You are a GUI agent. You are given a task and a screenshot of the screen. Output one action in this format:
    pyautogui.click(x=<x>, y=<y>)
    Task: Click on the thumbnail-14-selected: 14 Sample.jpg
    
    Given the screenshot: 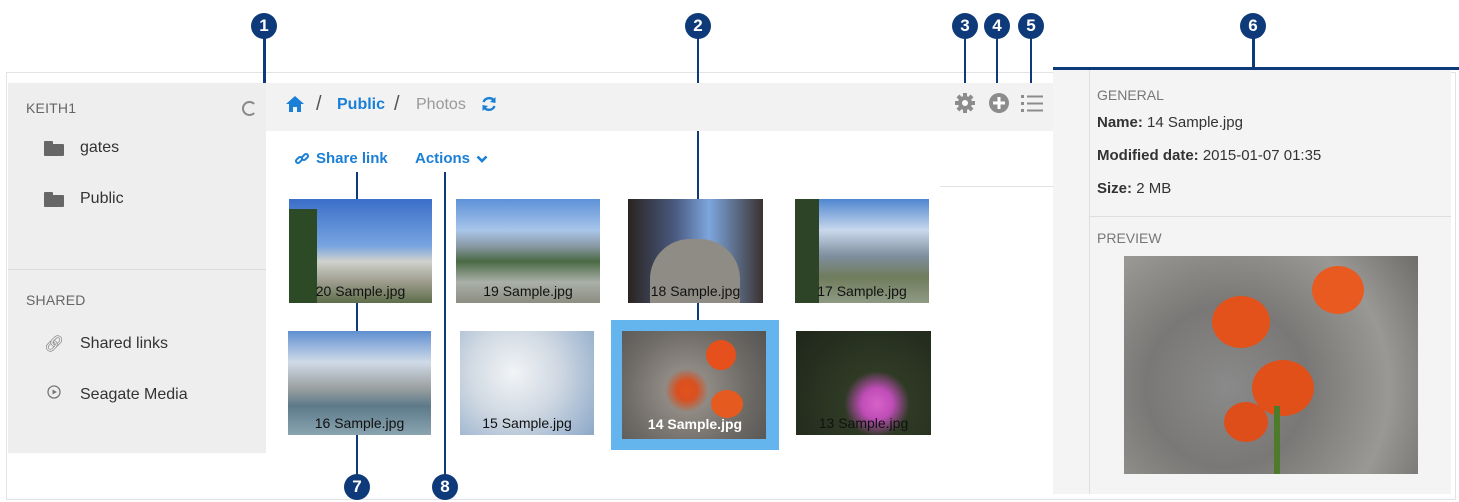 What is the action you would take?
    pyautogui.click(x=695, y=385)
    